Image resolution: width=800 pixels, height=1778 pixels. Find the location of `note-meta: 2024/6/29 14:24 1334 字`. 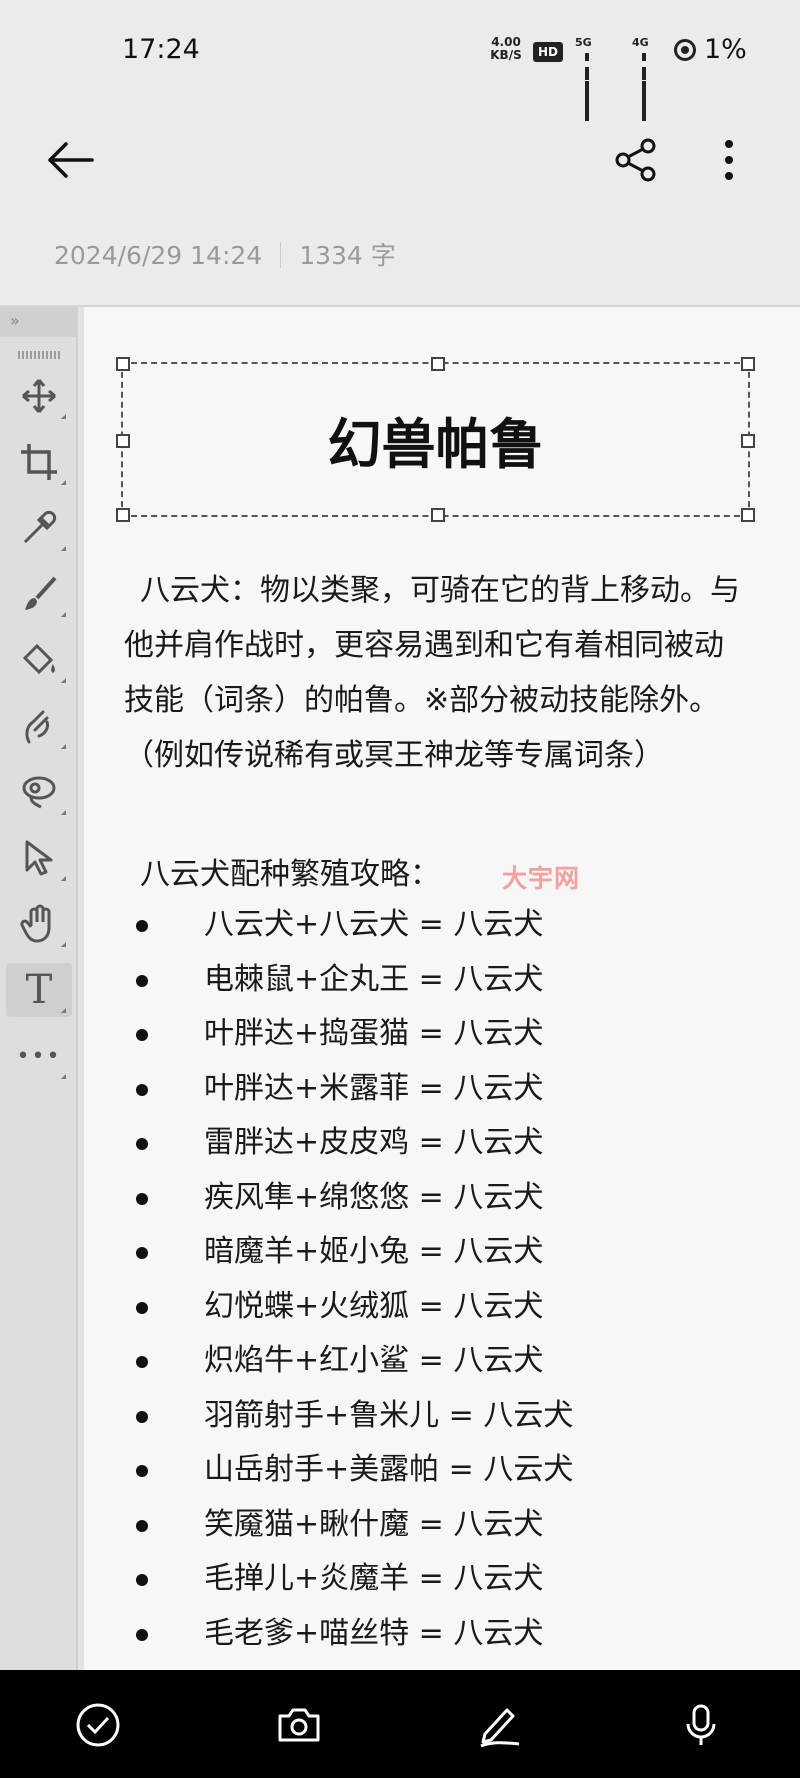

note-meta: 2024/6/29 14:24 1334 字 is located at coordinates (225, 254).